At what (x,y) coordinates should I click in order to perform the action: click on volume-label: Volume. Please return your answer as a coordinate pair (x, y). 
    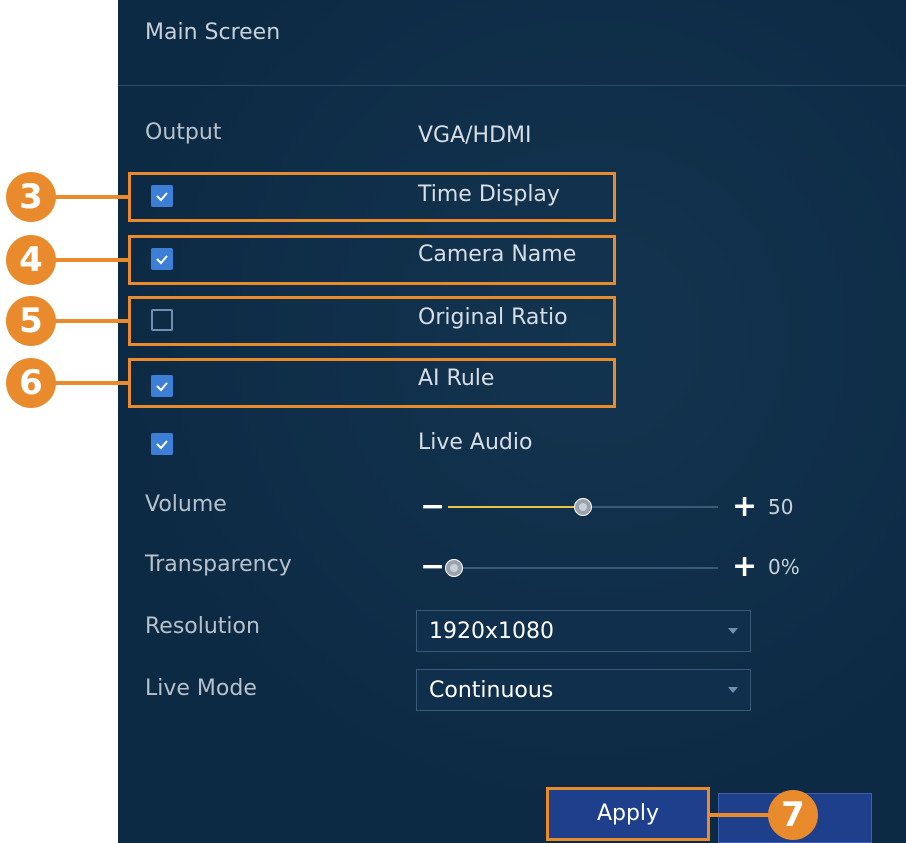
    Looking at the image, I should click on (186, 504).